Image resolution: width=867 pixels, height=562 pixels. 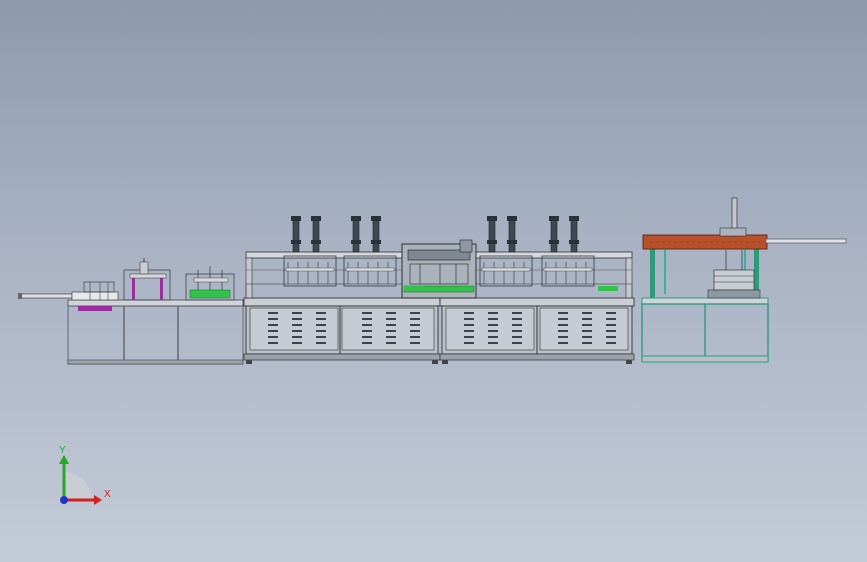 What do you see at coordinates (45, 296) in the screenshot?
I see `infeed-rail` at bounding box center [45, 296].